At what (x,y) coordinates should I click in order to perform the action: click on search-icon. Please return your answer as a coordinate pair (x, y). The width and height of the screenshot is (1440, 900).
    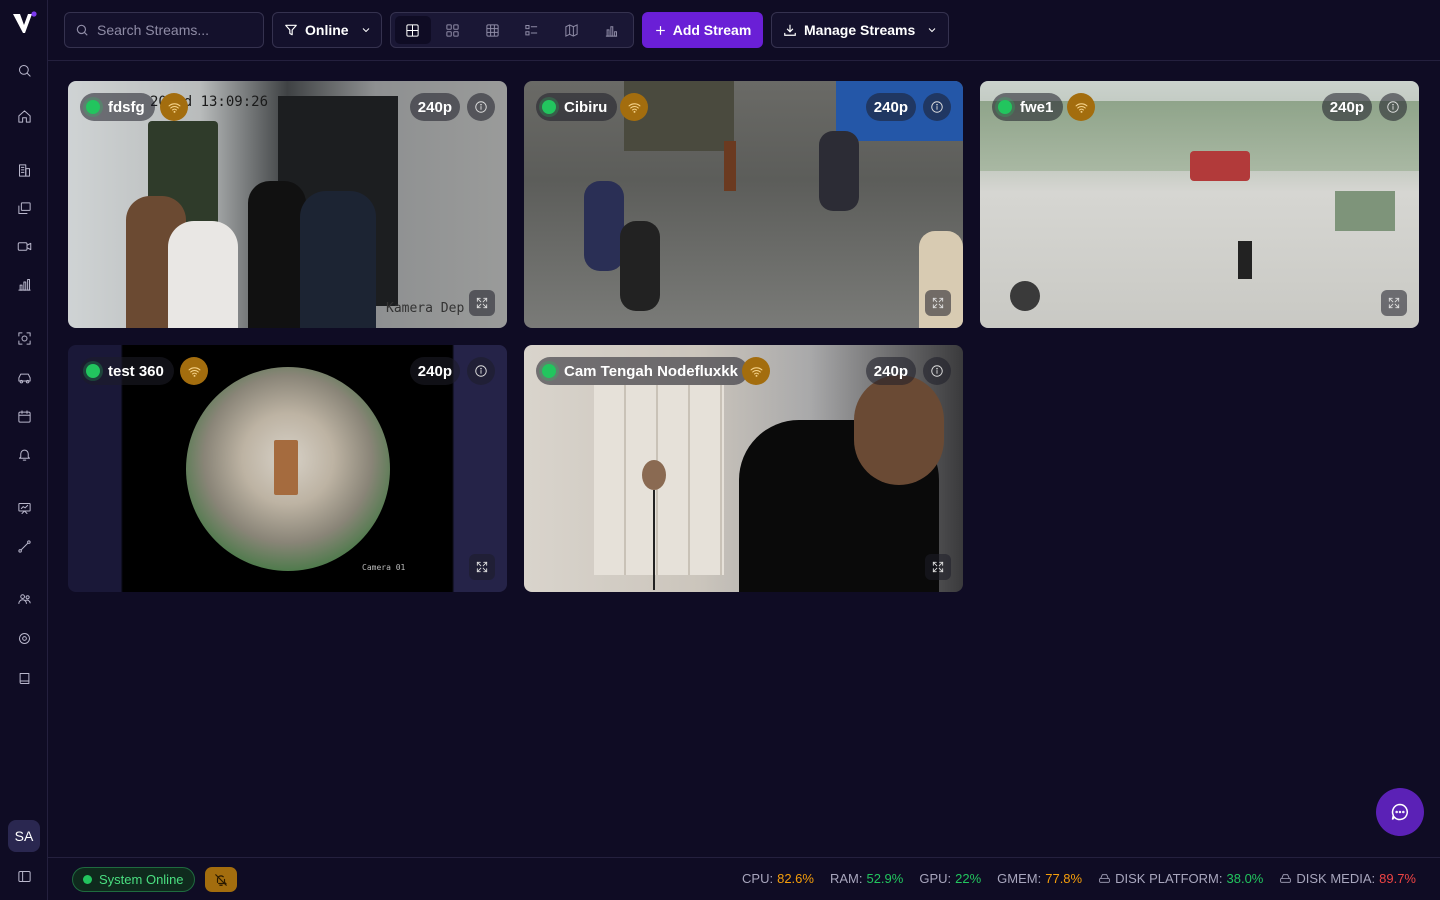
    Looking at the image, I should click on (24, 70).